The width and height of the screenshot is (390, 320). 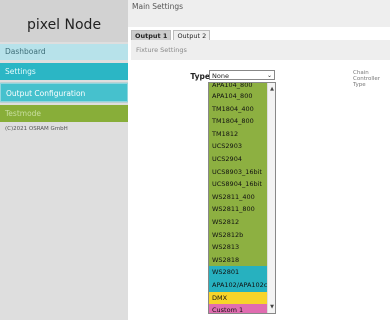 What do you see at coordinates (238, 298) in the screenshot?
I see `dropdown-option: DMX` at bounding box center [238, 298].